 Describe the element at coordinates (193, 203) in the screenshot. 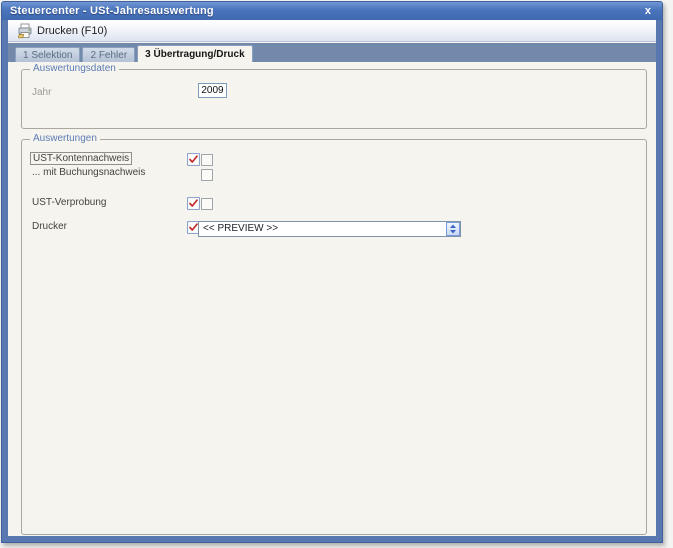

I see `ust-verprobung-checked-icon` at that location.